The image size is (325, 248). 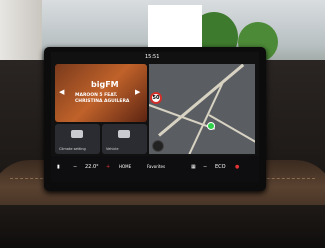 I want to click on temperature-value: 22.0°, so click(x=92, y=167).